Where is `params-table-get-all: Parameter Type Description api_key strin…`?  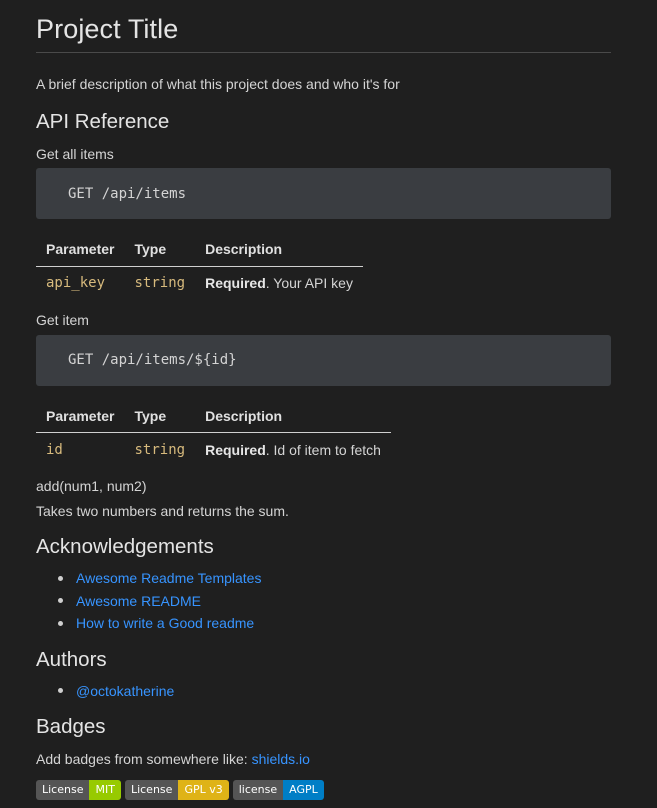 params-table-get-all: Parameter Type Description api_key strin… is located at coordinates (199, 266).